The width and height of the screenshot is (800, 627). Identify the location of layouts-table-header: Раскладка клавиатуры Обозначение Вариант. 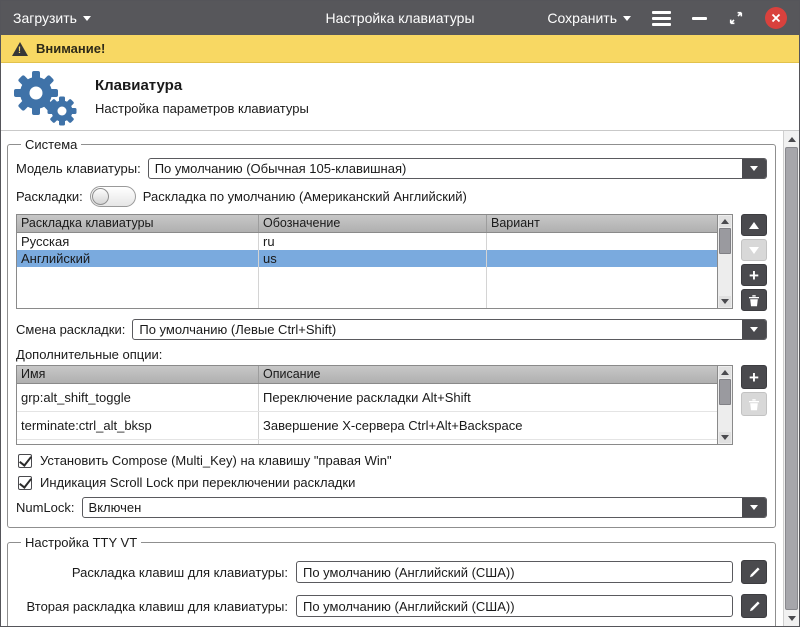
(367, 224).